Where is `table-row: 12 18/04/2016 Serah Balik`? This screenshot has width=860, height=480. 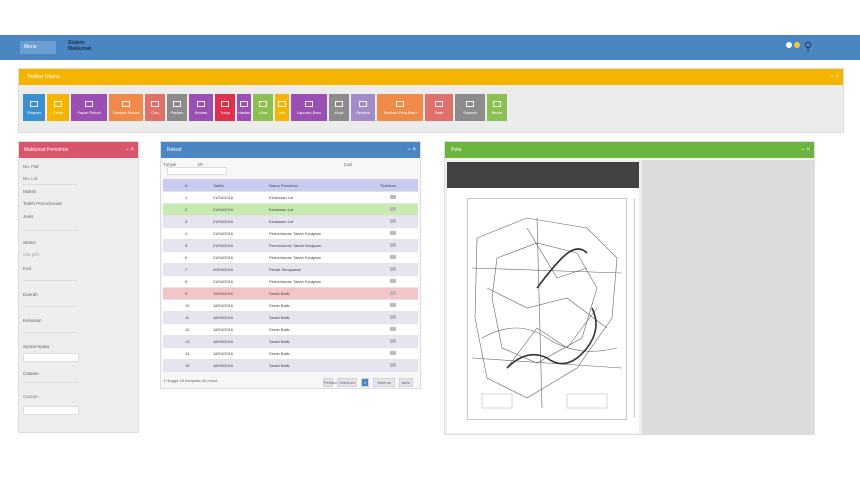
table-row: 12 18/04/2016 Serah Balik is located at coordinates (290, 330).